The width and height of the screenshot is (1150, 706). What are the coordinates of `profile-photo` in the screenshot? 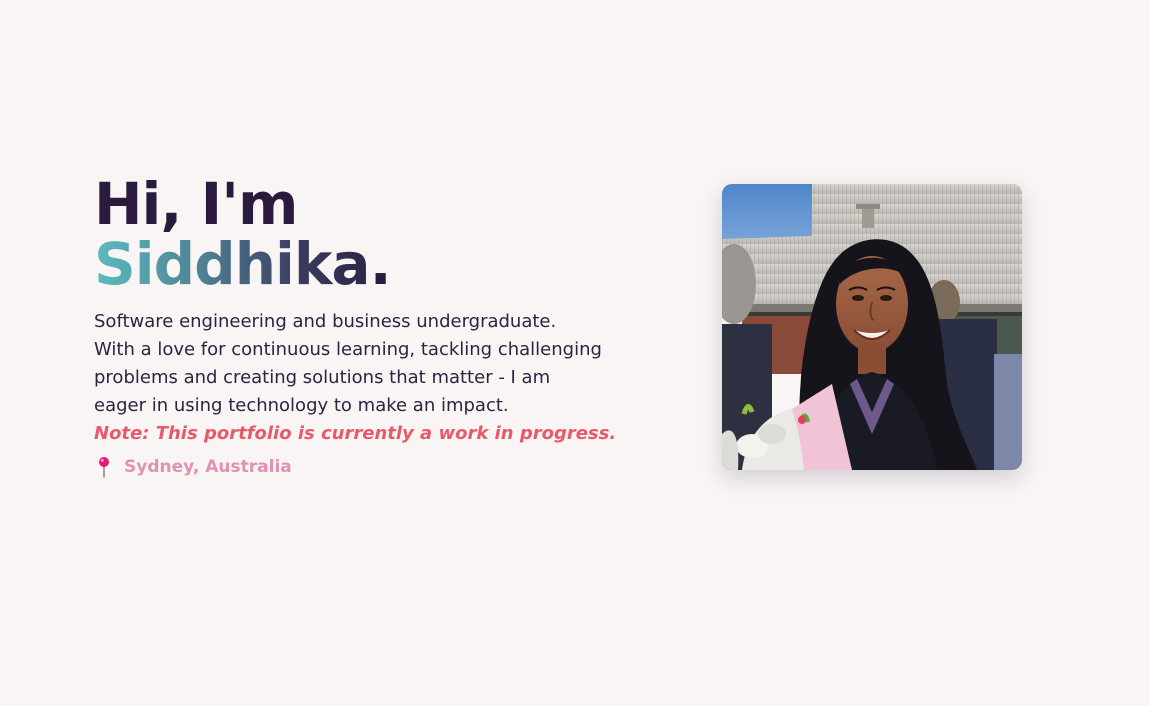 It's located at (872, 327).